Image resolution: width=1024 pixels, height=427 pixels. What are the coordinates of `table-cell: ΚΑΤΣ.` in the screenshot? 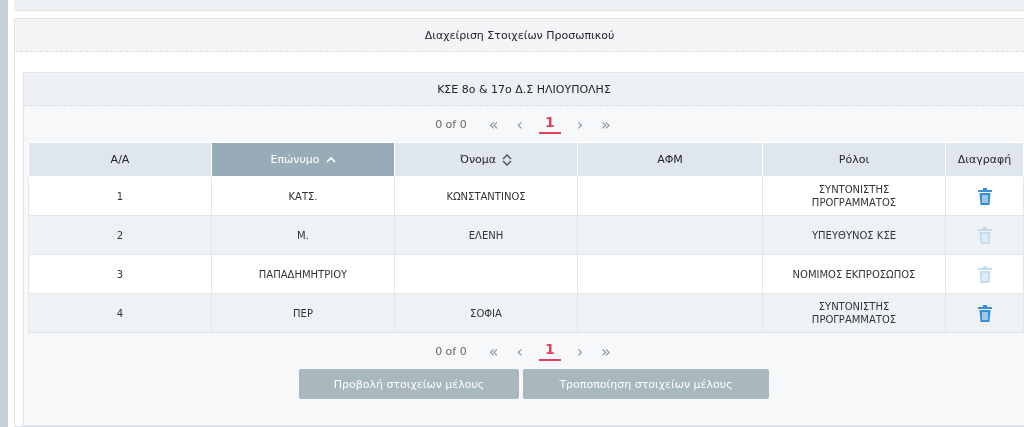 It's located at (303, 196).